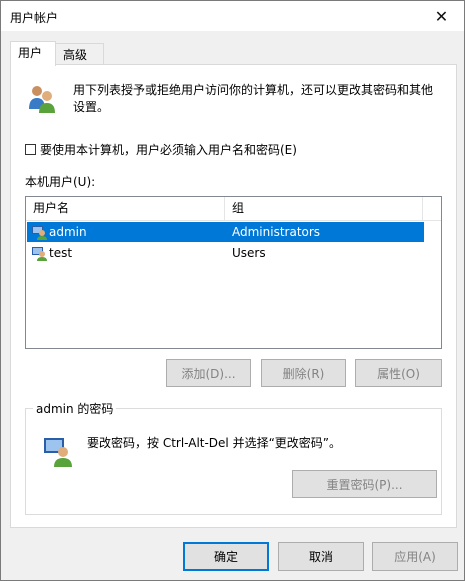 This screenshot has height=581, width=465. Describe the element at coordinates (232, 16) in the screenshot. I see `title-bar: 用户帐户 ✕` at that location.